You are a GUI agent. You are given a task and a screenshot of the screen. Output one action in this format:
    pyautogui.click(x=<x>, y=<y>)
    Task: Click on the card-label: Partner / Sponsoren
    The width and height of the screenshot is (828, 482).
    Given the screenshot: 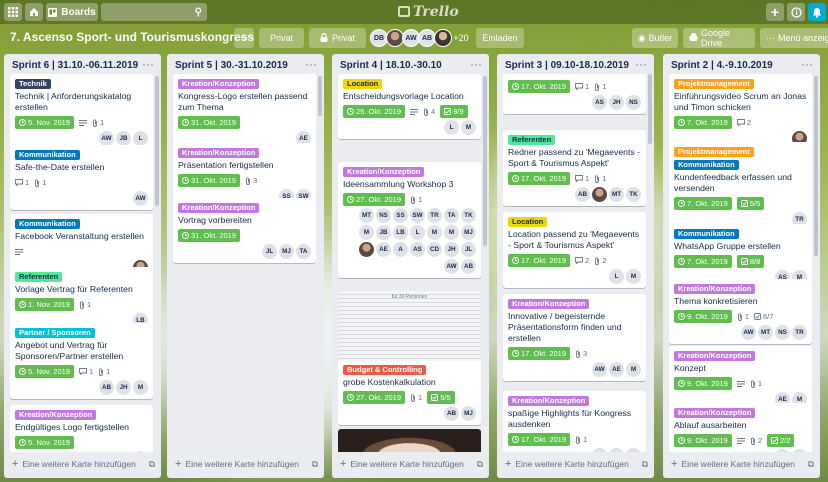 What is the action you would take?
    pyautogui.click(x=55, y=333)
    